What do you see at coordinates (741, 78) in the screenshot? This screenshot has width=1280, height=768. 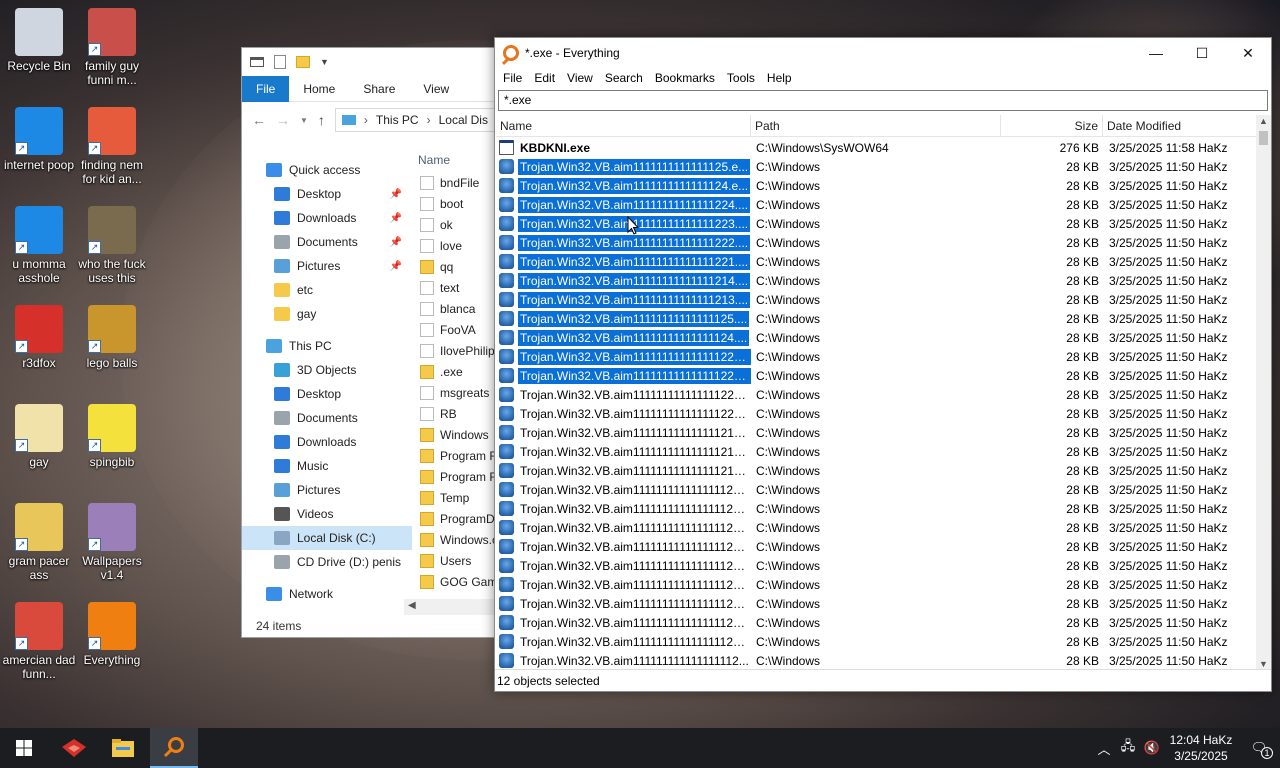 I see `menu-item: Tools` at bounding box center [741, 78].